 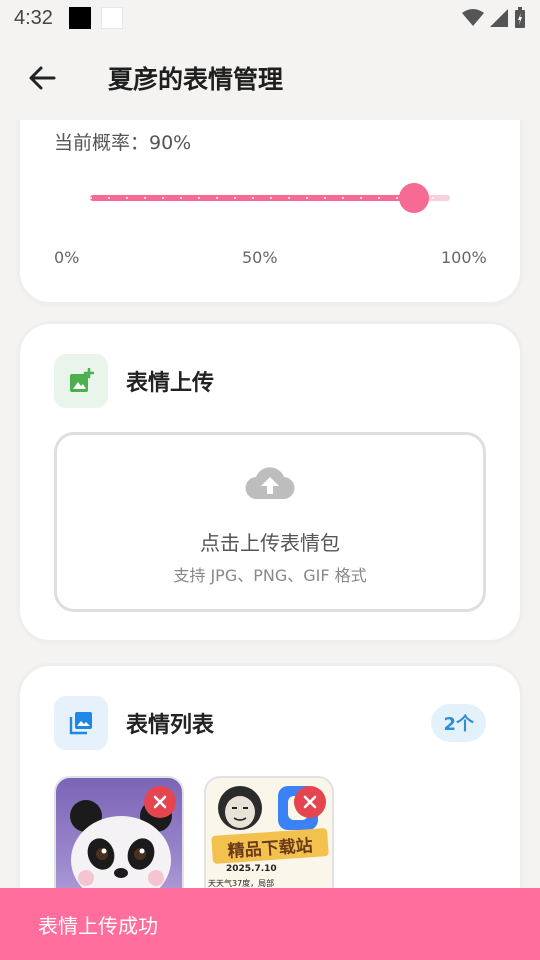 What do you see at coordinates (464, 257) in the screenshot?
I see `tick-label-max: 100%` at bounding box center [464, 257].